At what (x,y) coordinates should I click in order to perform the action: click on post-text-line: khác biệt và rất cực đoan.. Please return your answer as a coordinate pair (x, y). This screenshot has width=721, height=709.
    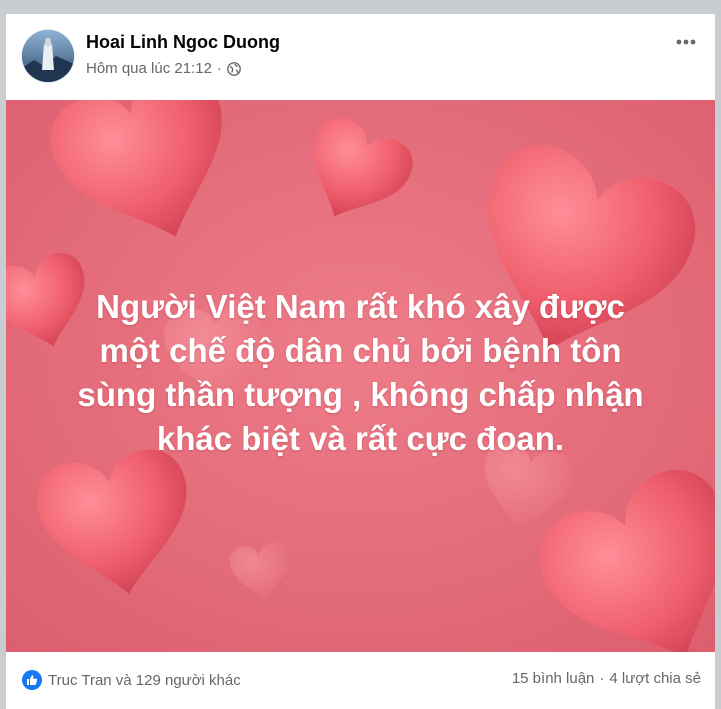
    Looking at the image, I should click on (360, 438).